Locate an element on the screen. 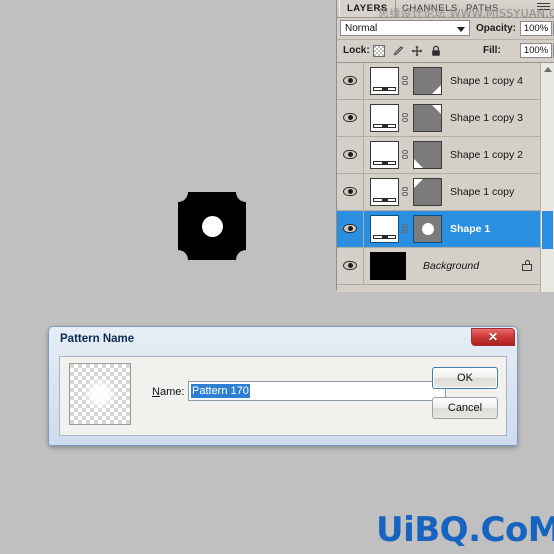  lock-transparent-pixels-icon is located at coordinates (379, 51).